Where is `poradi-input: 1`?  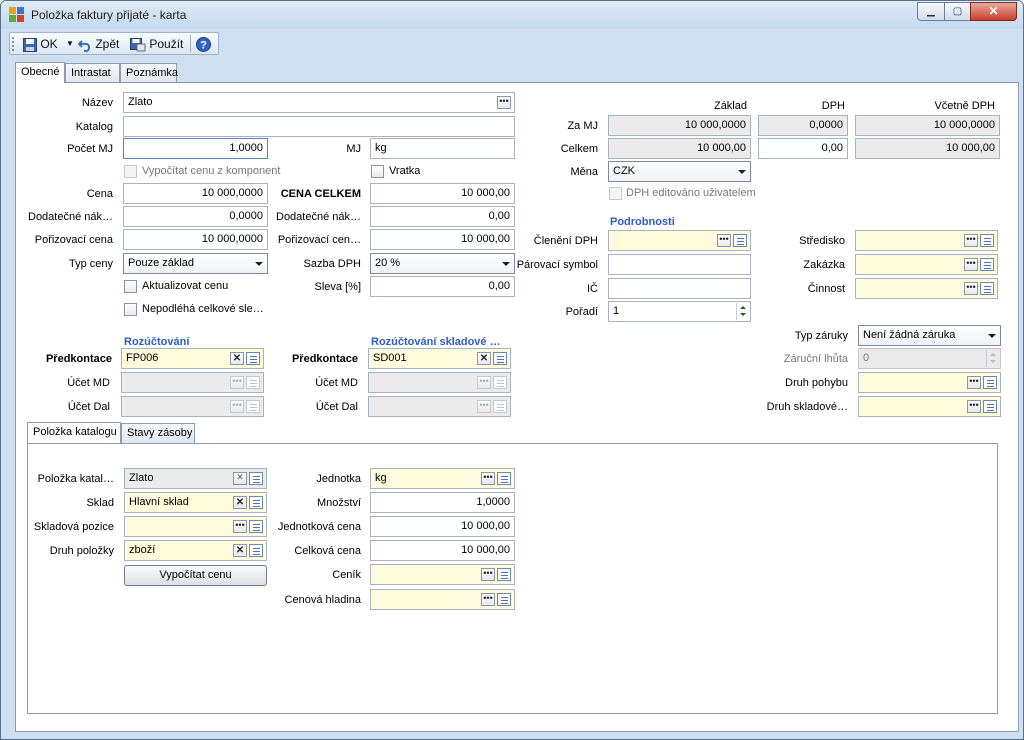 poradi-input: 1 is located at coordinates (679, 311).